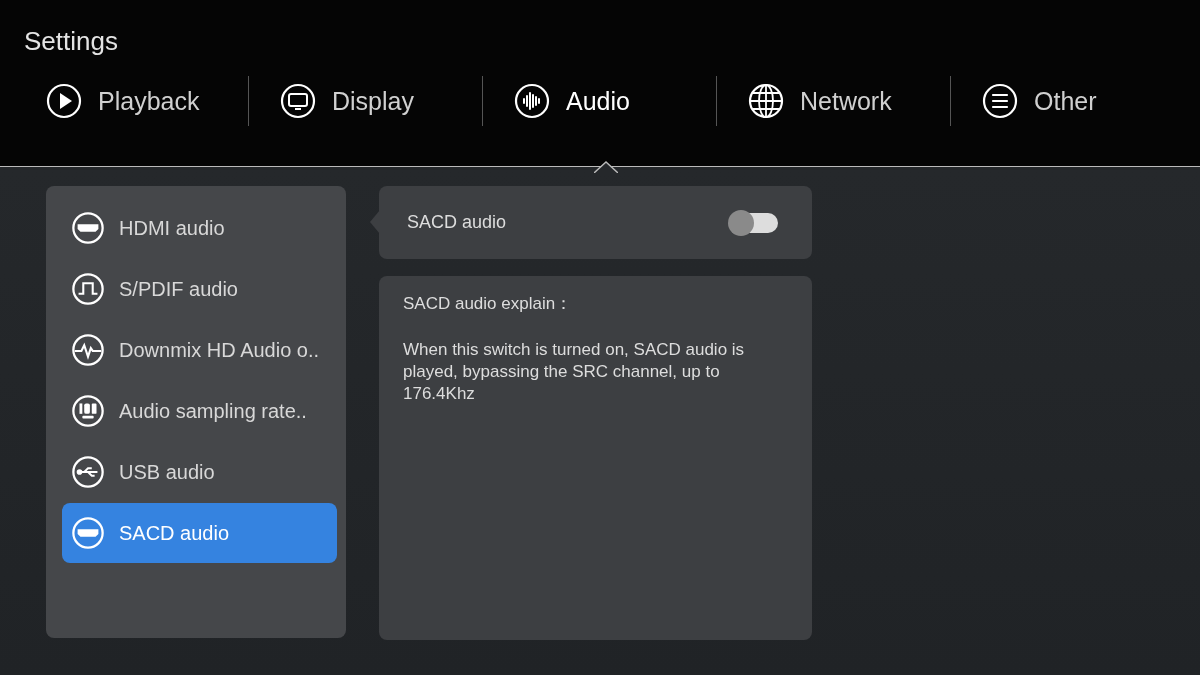 This screenshot has width=1200, height=675. What do you see at coordinates (766, 101) in the screenshot?
I see `globe-icon` at bounding box center [766, 101].